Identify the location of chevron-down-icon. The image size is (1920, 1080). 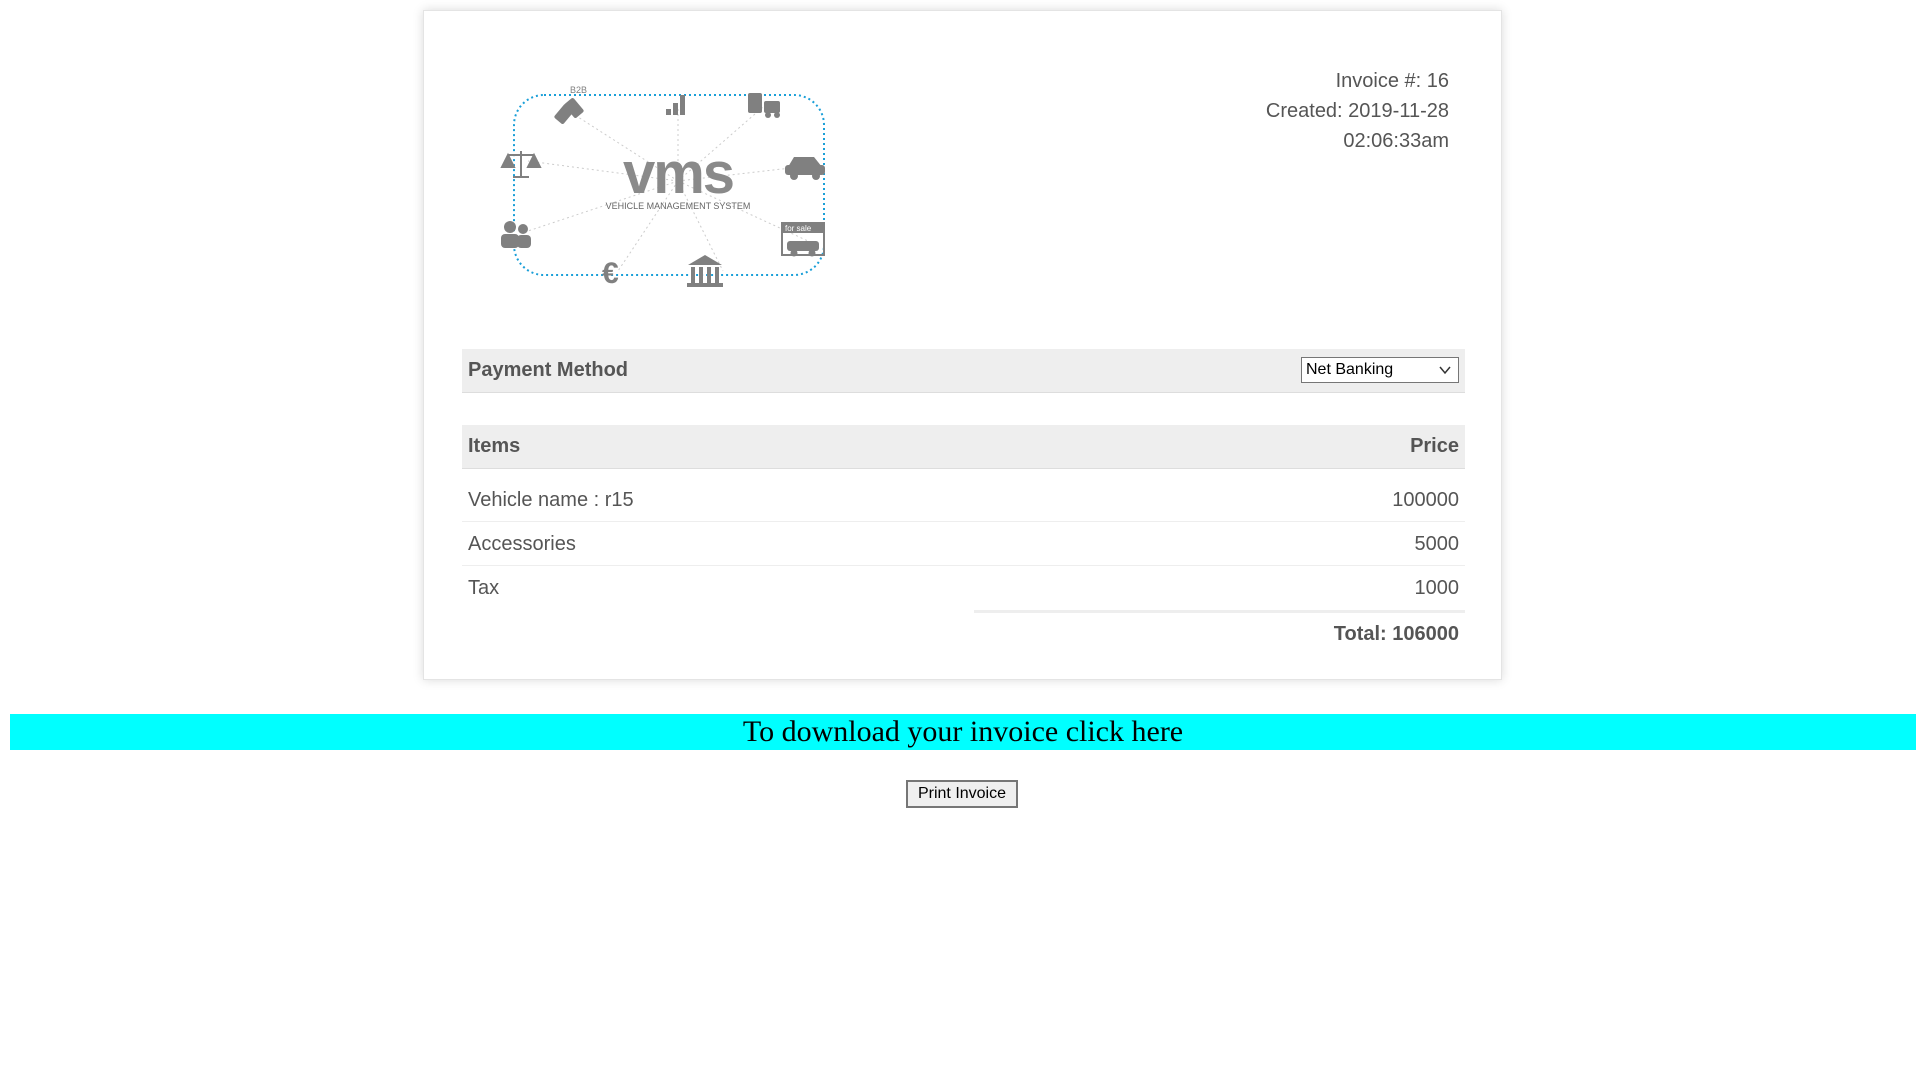
(1445, 370).